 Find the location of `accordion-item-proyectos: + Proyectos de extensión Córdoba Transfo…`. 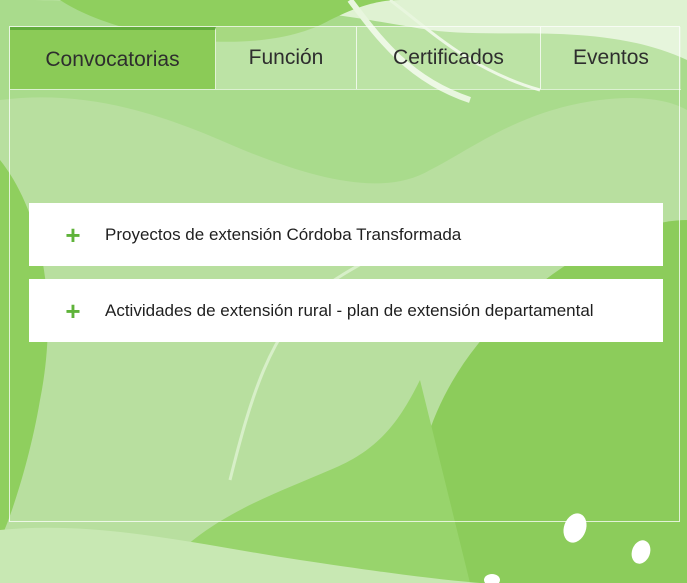

accordion-item-proyectos: + Proyectos de extensión Córdoba Transfo… is located at coordinates (346, 234).